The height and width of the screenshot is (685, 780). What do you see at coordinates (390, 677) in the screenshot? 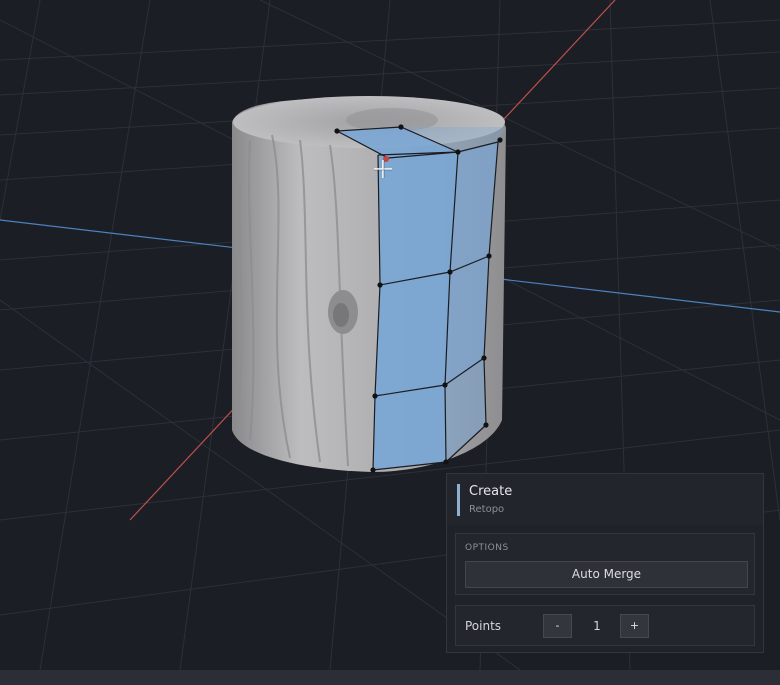
I see `bottom-status-bar` at bounding box center [390, 677].